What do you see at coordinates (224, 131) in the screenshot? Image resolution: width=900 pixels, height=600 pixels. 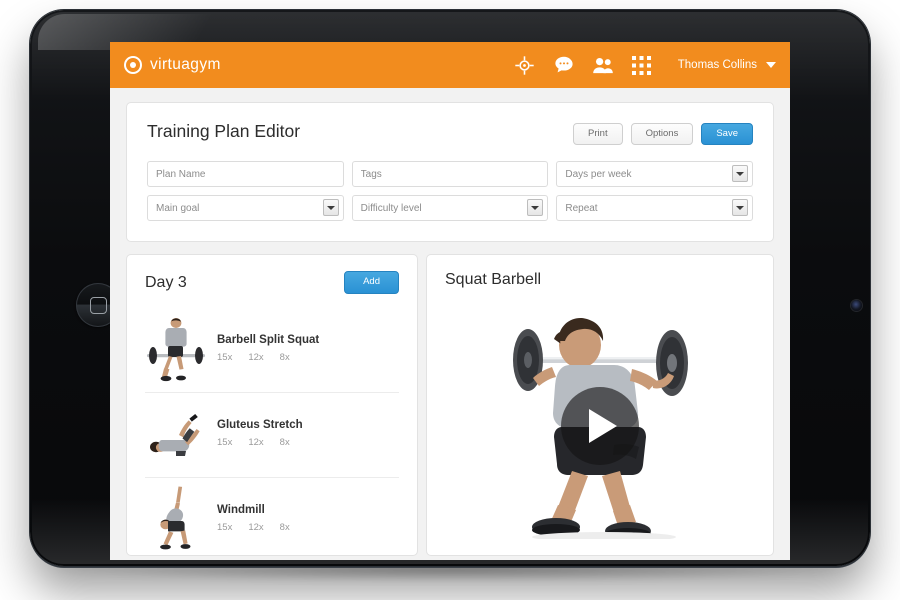 I see `page-title: Training Plan Editor` at bounding box center [224, 131].